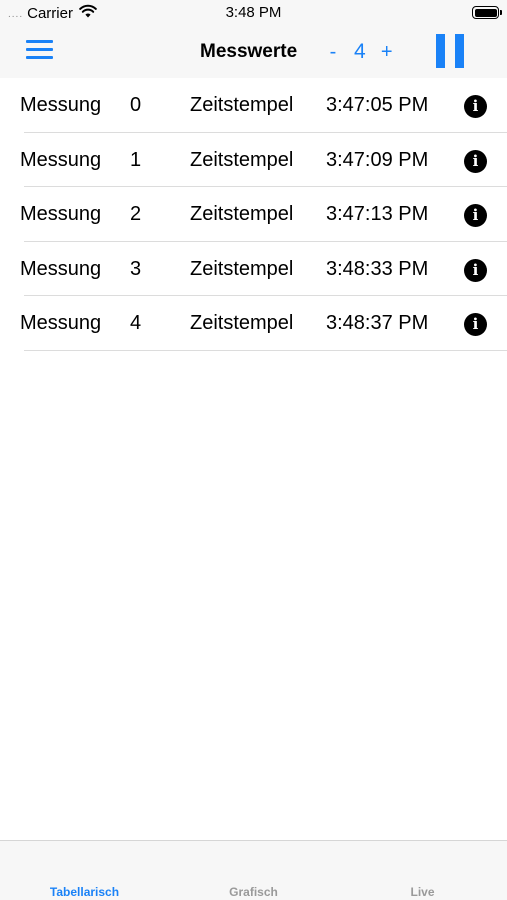  What do you see at coordinates (377, 159) in the screenshot?
I see `timestamp-value: 3:47:09 PM` at bounding box center [377, 159].